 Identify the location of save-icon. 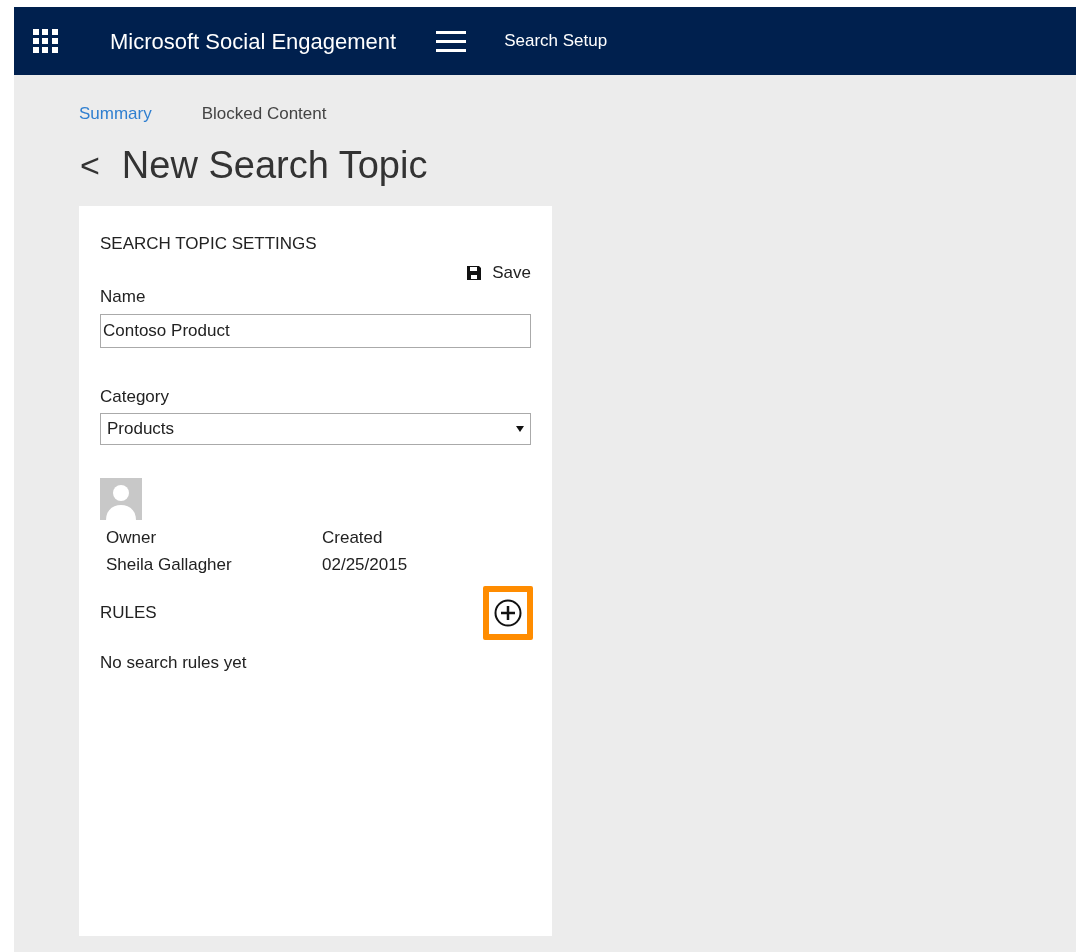
(474, 272).